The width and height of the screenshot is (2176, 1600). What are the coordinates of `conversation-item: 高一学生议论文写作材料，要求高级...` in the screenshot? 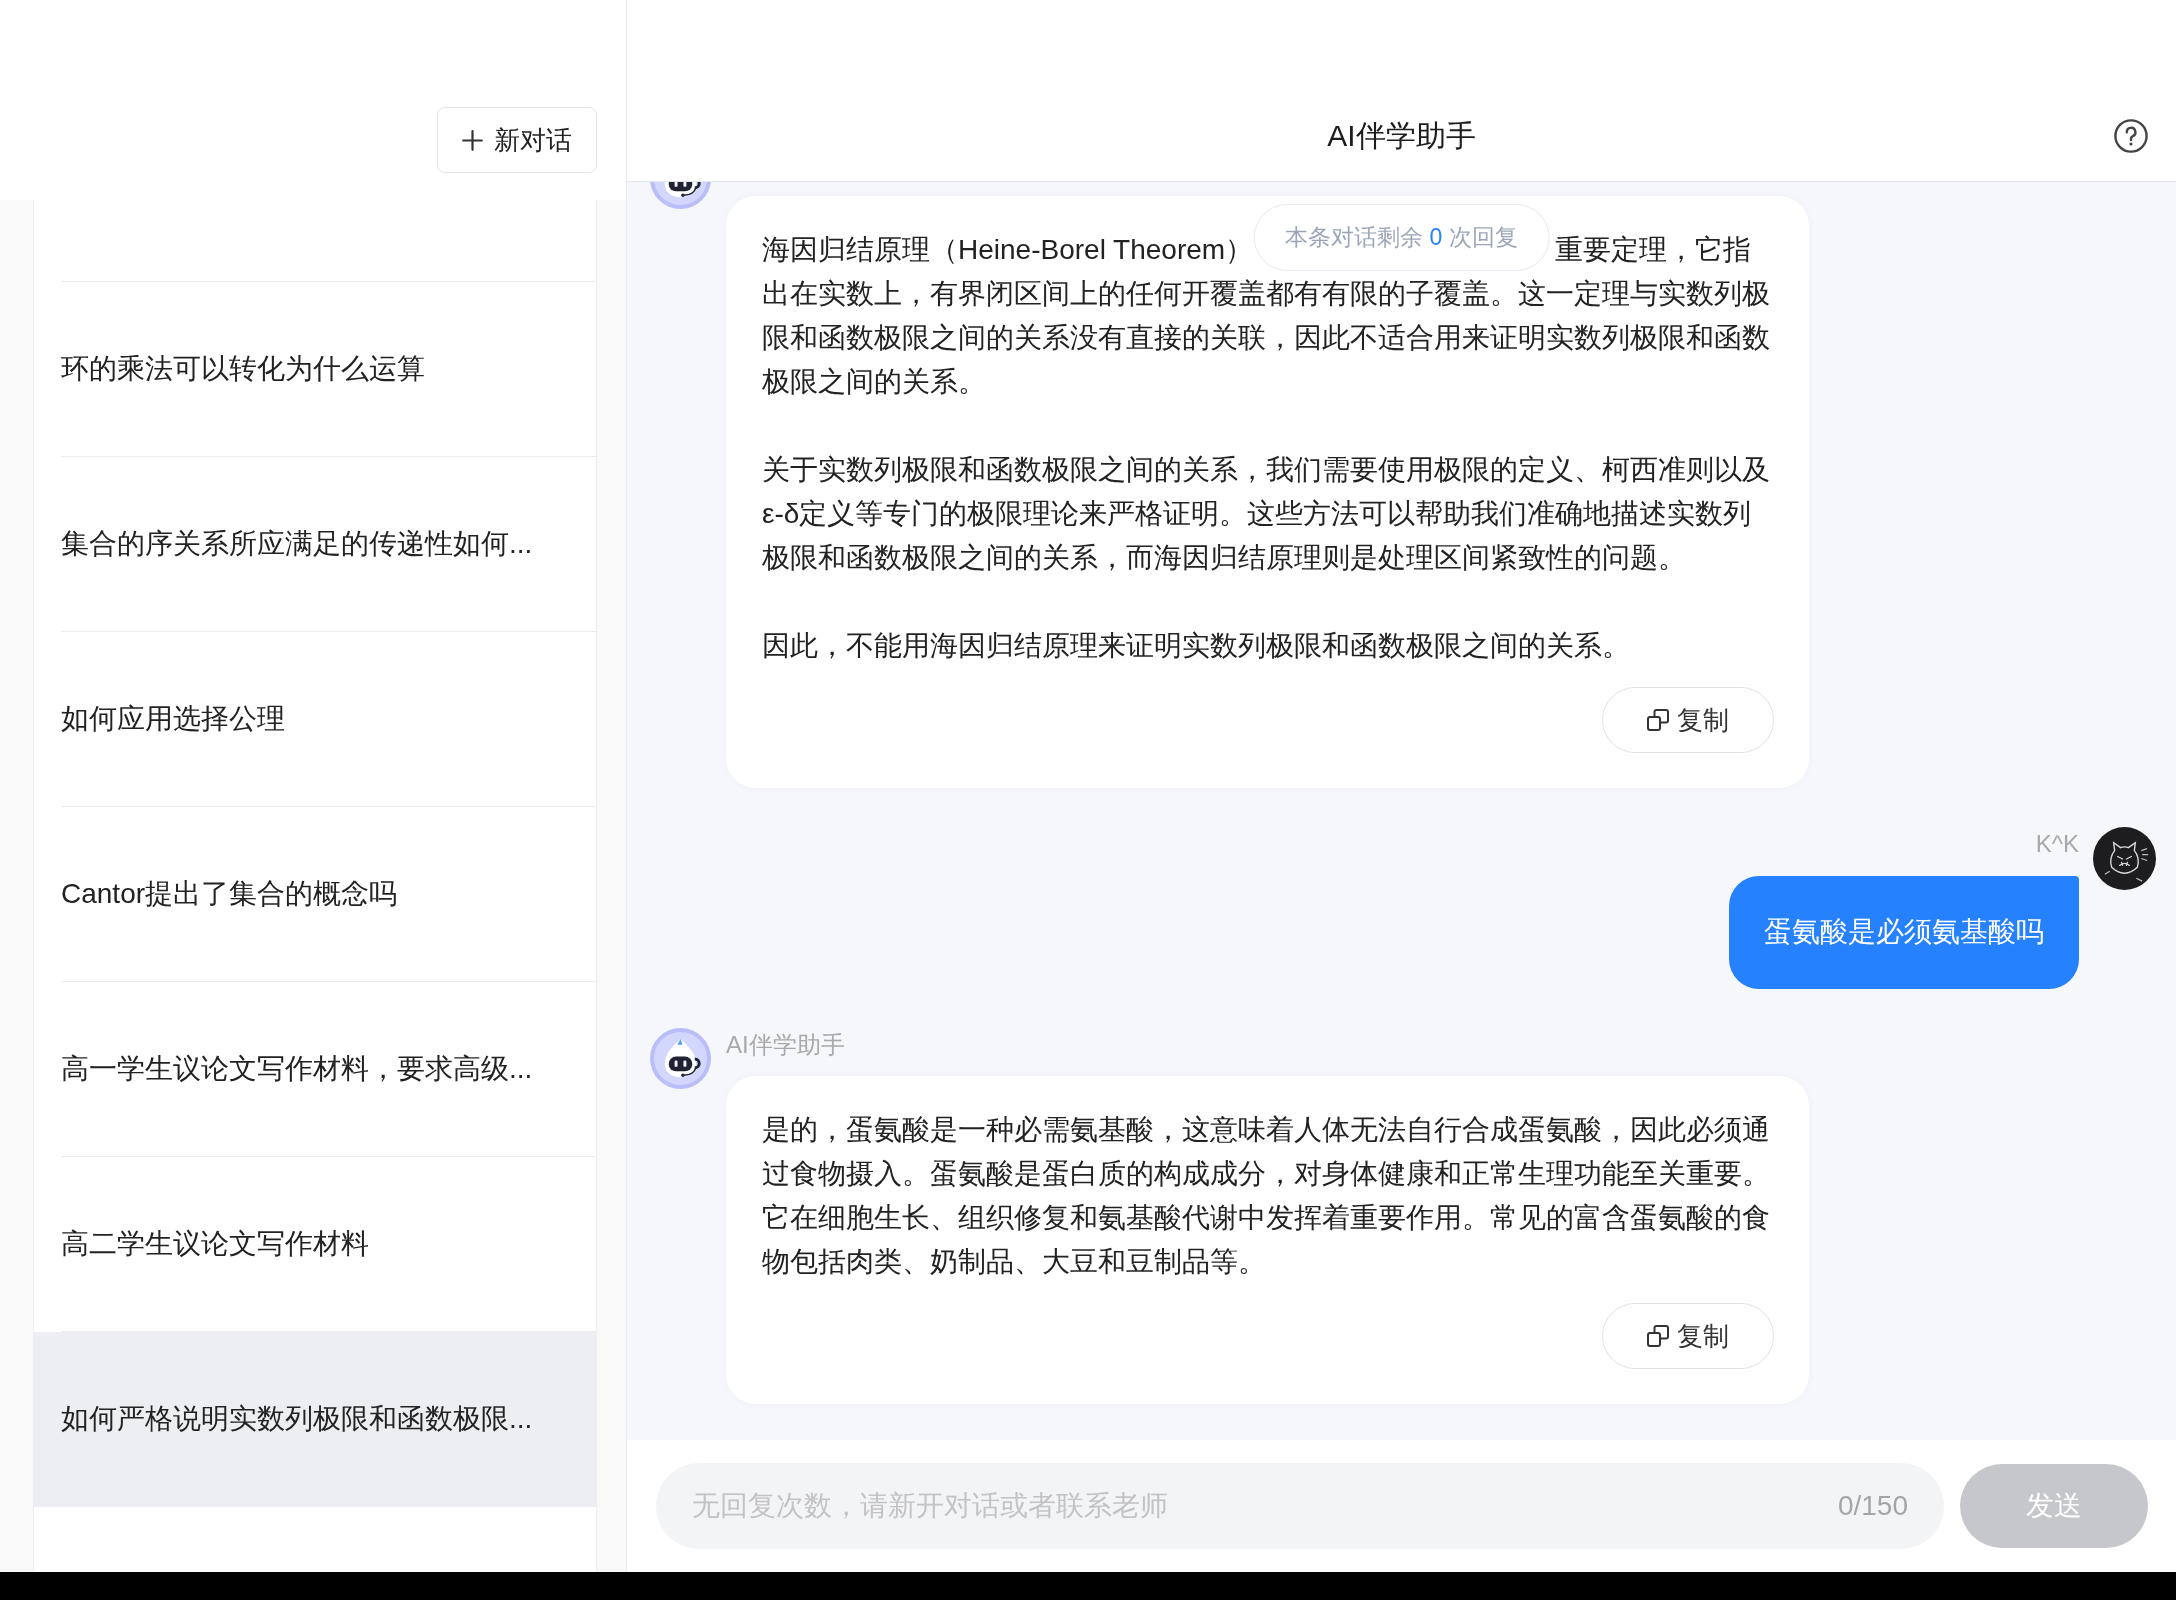 It's located at (328, 1069).